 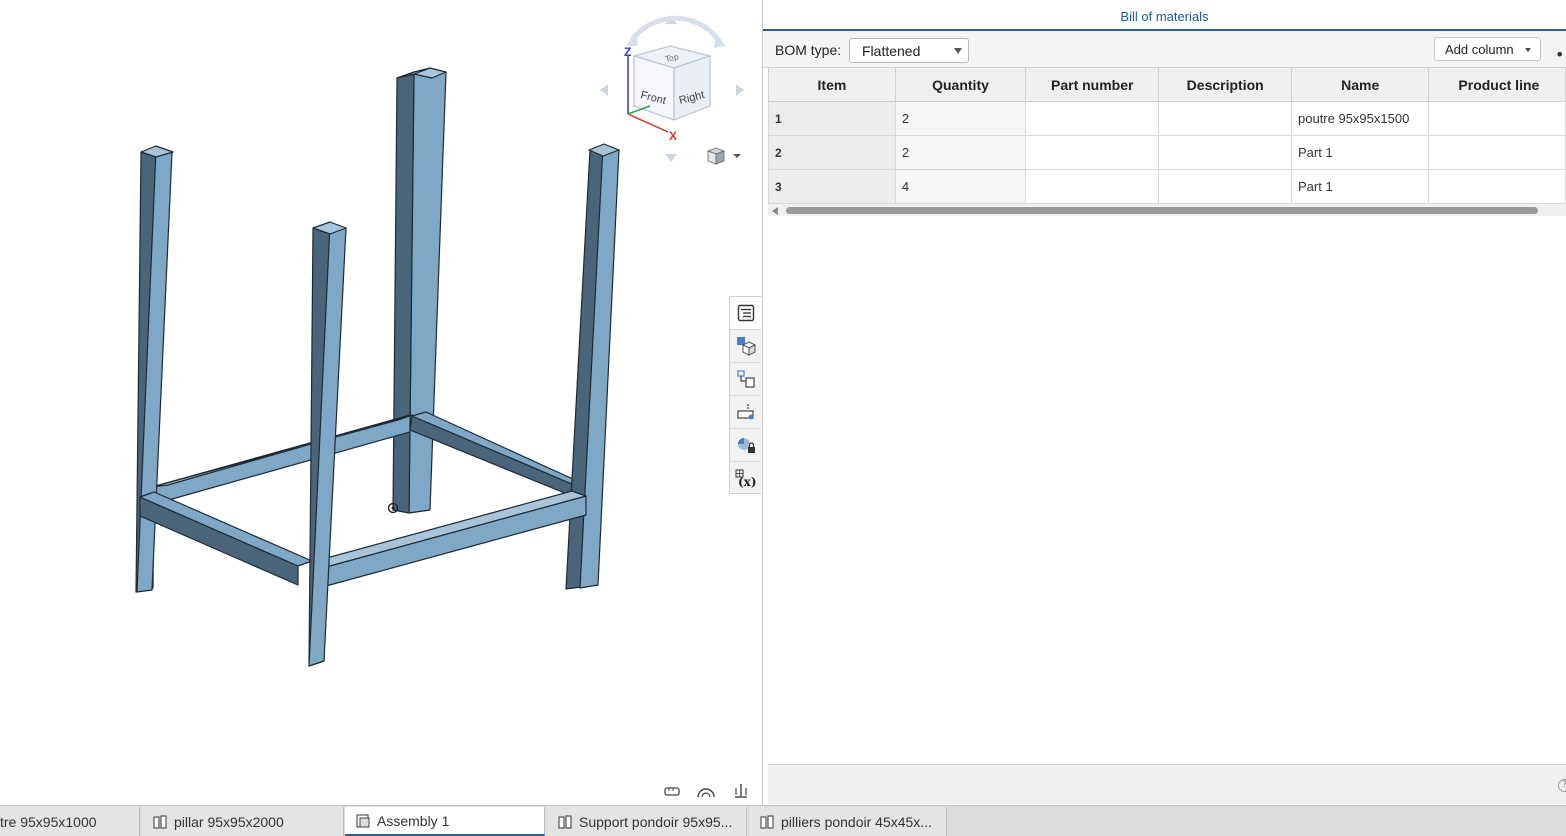 I want to click on instance-cube-button, so click(x=745, y=346).